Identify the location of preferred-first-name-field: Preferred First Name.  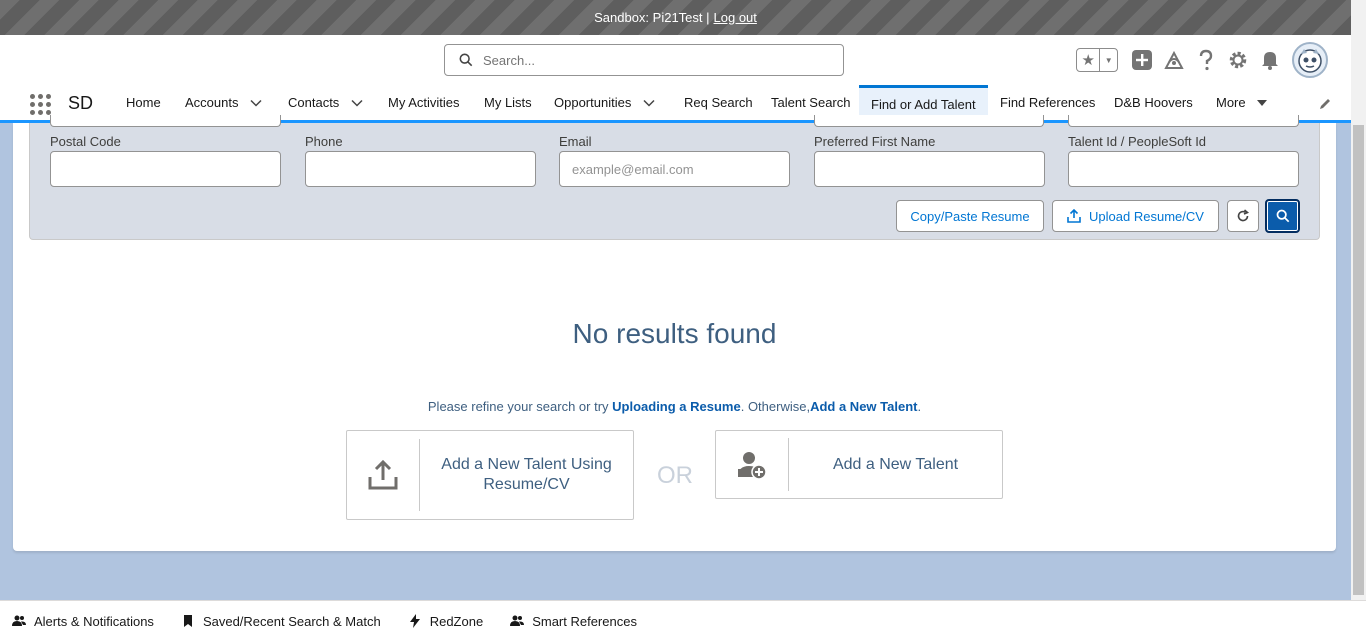
(929, 160).